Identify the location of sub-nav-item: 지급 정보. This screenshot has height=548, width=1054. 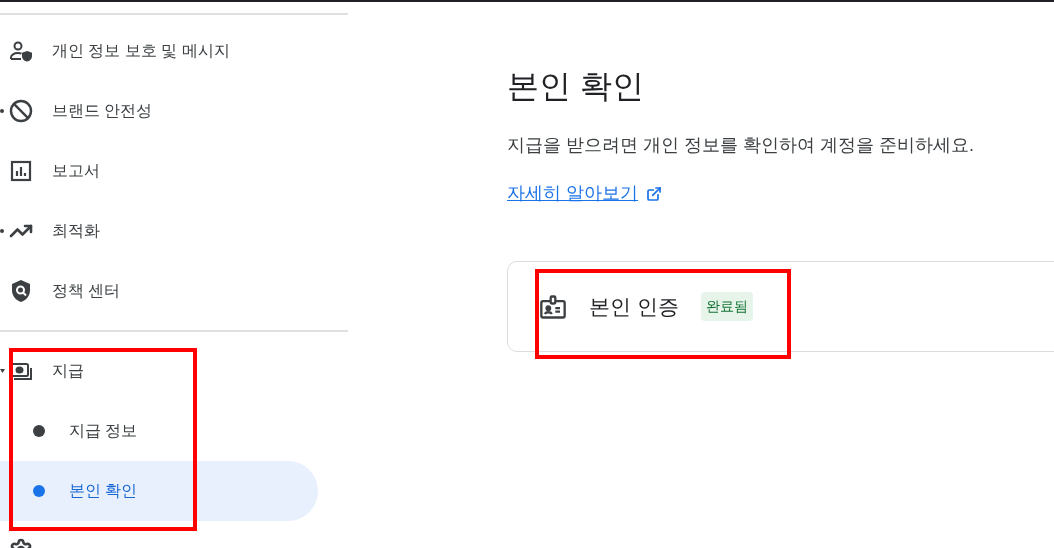
(159, 431).